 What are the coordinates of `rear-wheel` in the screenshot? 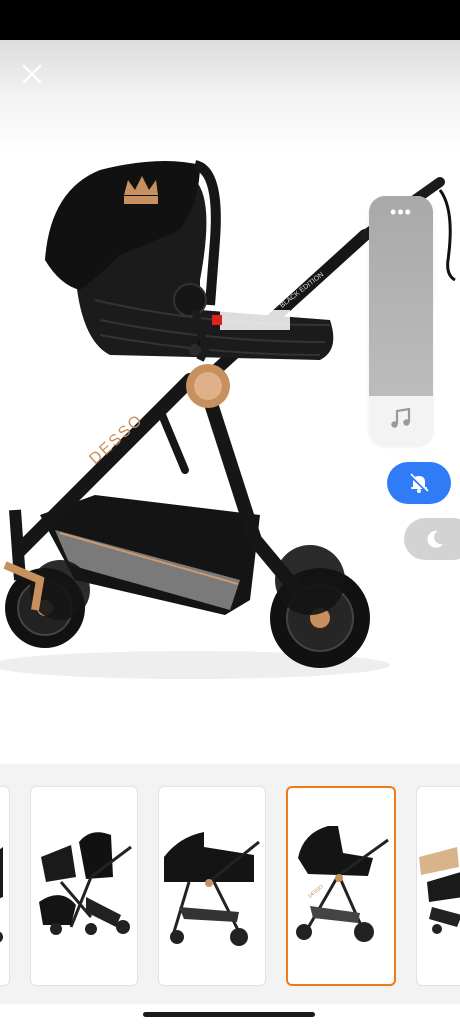 It's located at (320, 606).